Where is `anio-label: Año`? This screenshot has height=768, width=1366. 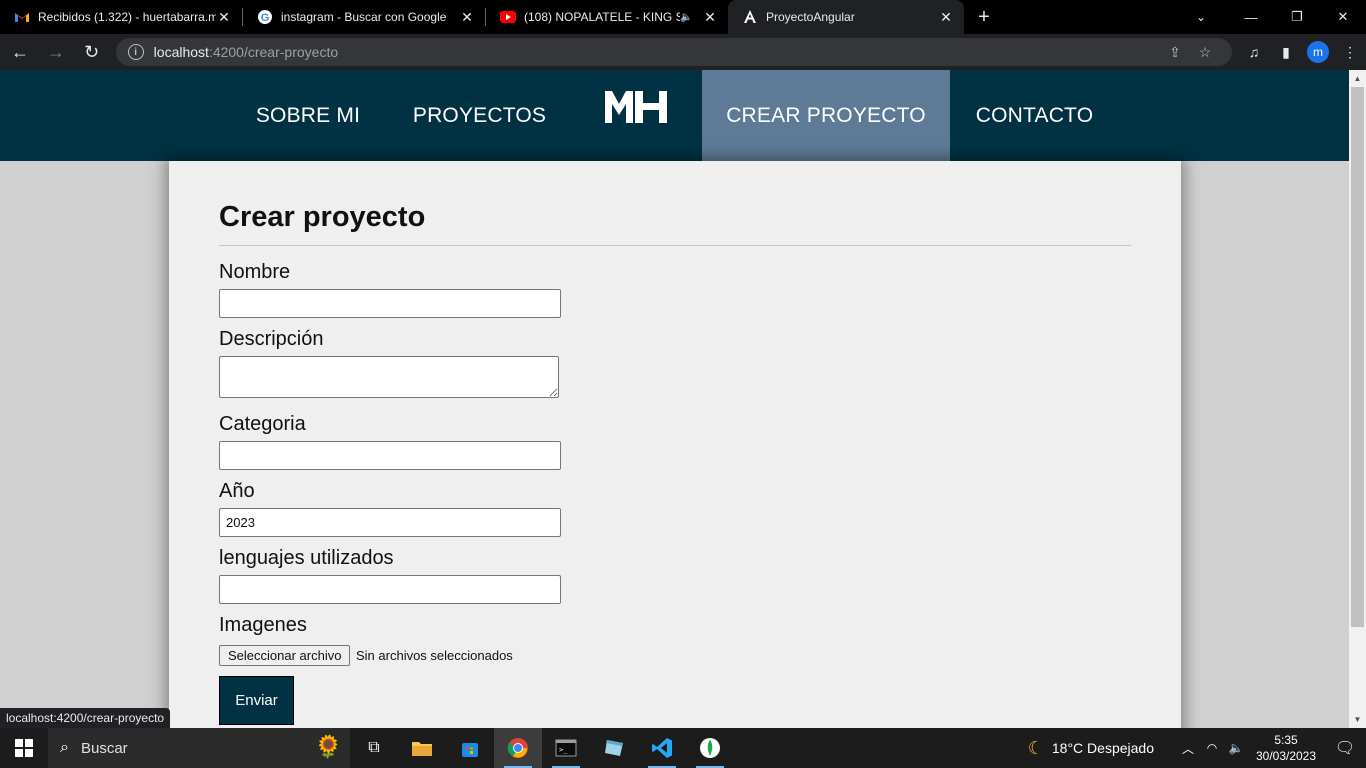
anio-label: Año is located at coordinates (237, 491).